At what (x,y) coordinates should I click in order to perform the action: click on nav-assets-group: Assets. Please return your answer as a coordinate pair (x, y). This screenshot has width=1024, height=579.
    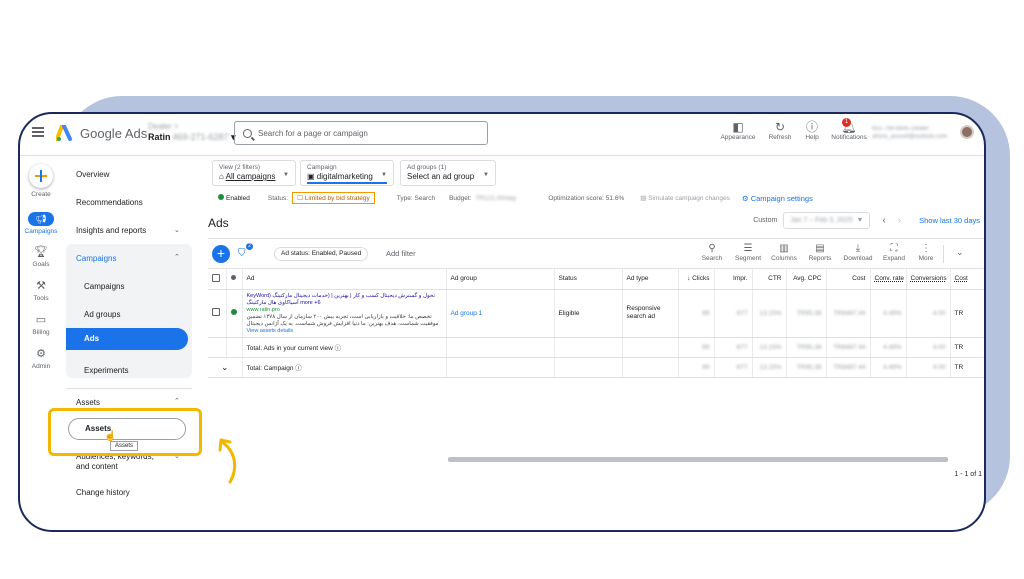
    Looking at the image, I should click on (88, 402).